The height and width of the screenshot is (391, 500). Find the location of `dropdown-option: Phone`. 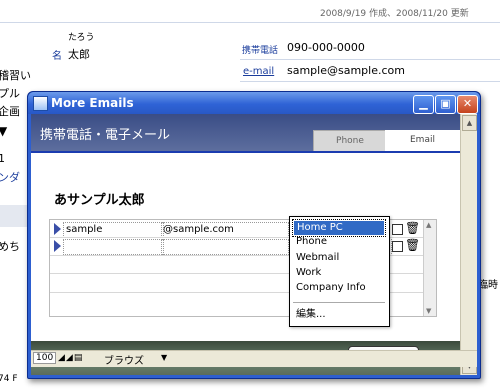

dropdown-option: Phone is located at coordinates (339, 242).